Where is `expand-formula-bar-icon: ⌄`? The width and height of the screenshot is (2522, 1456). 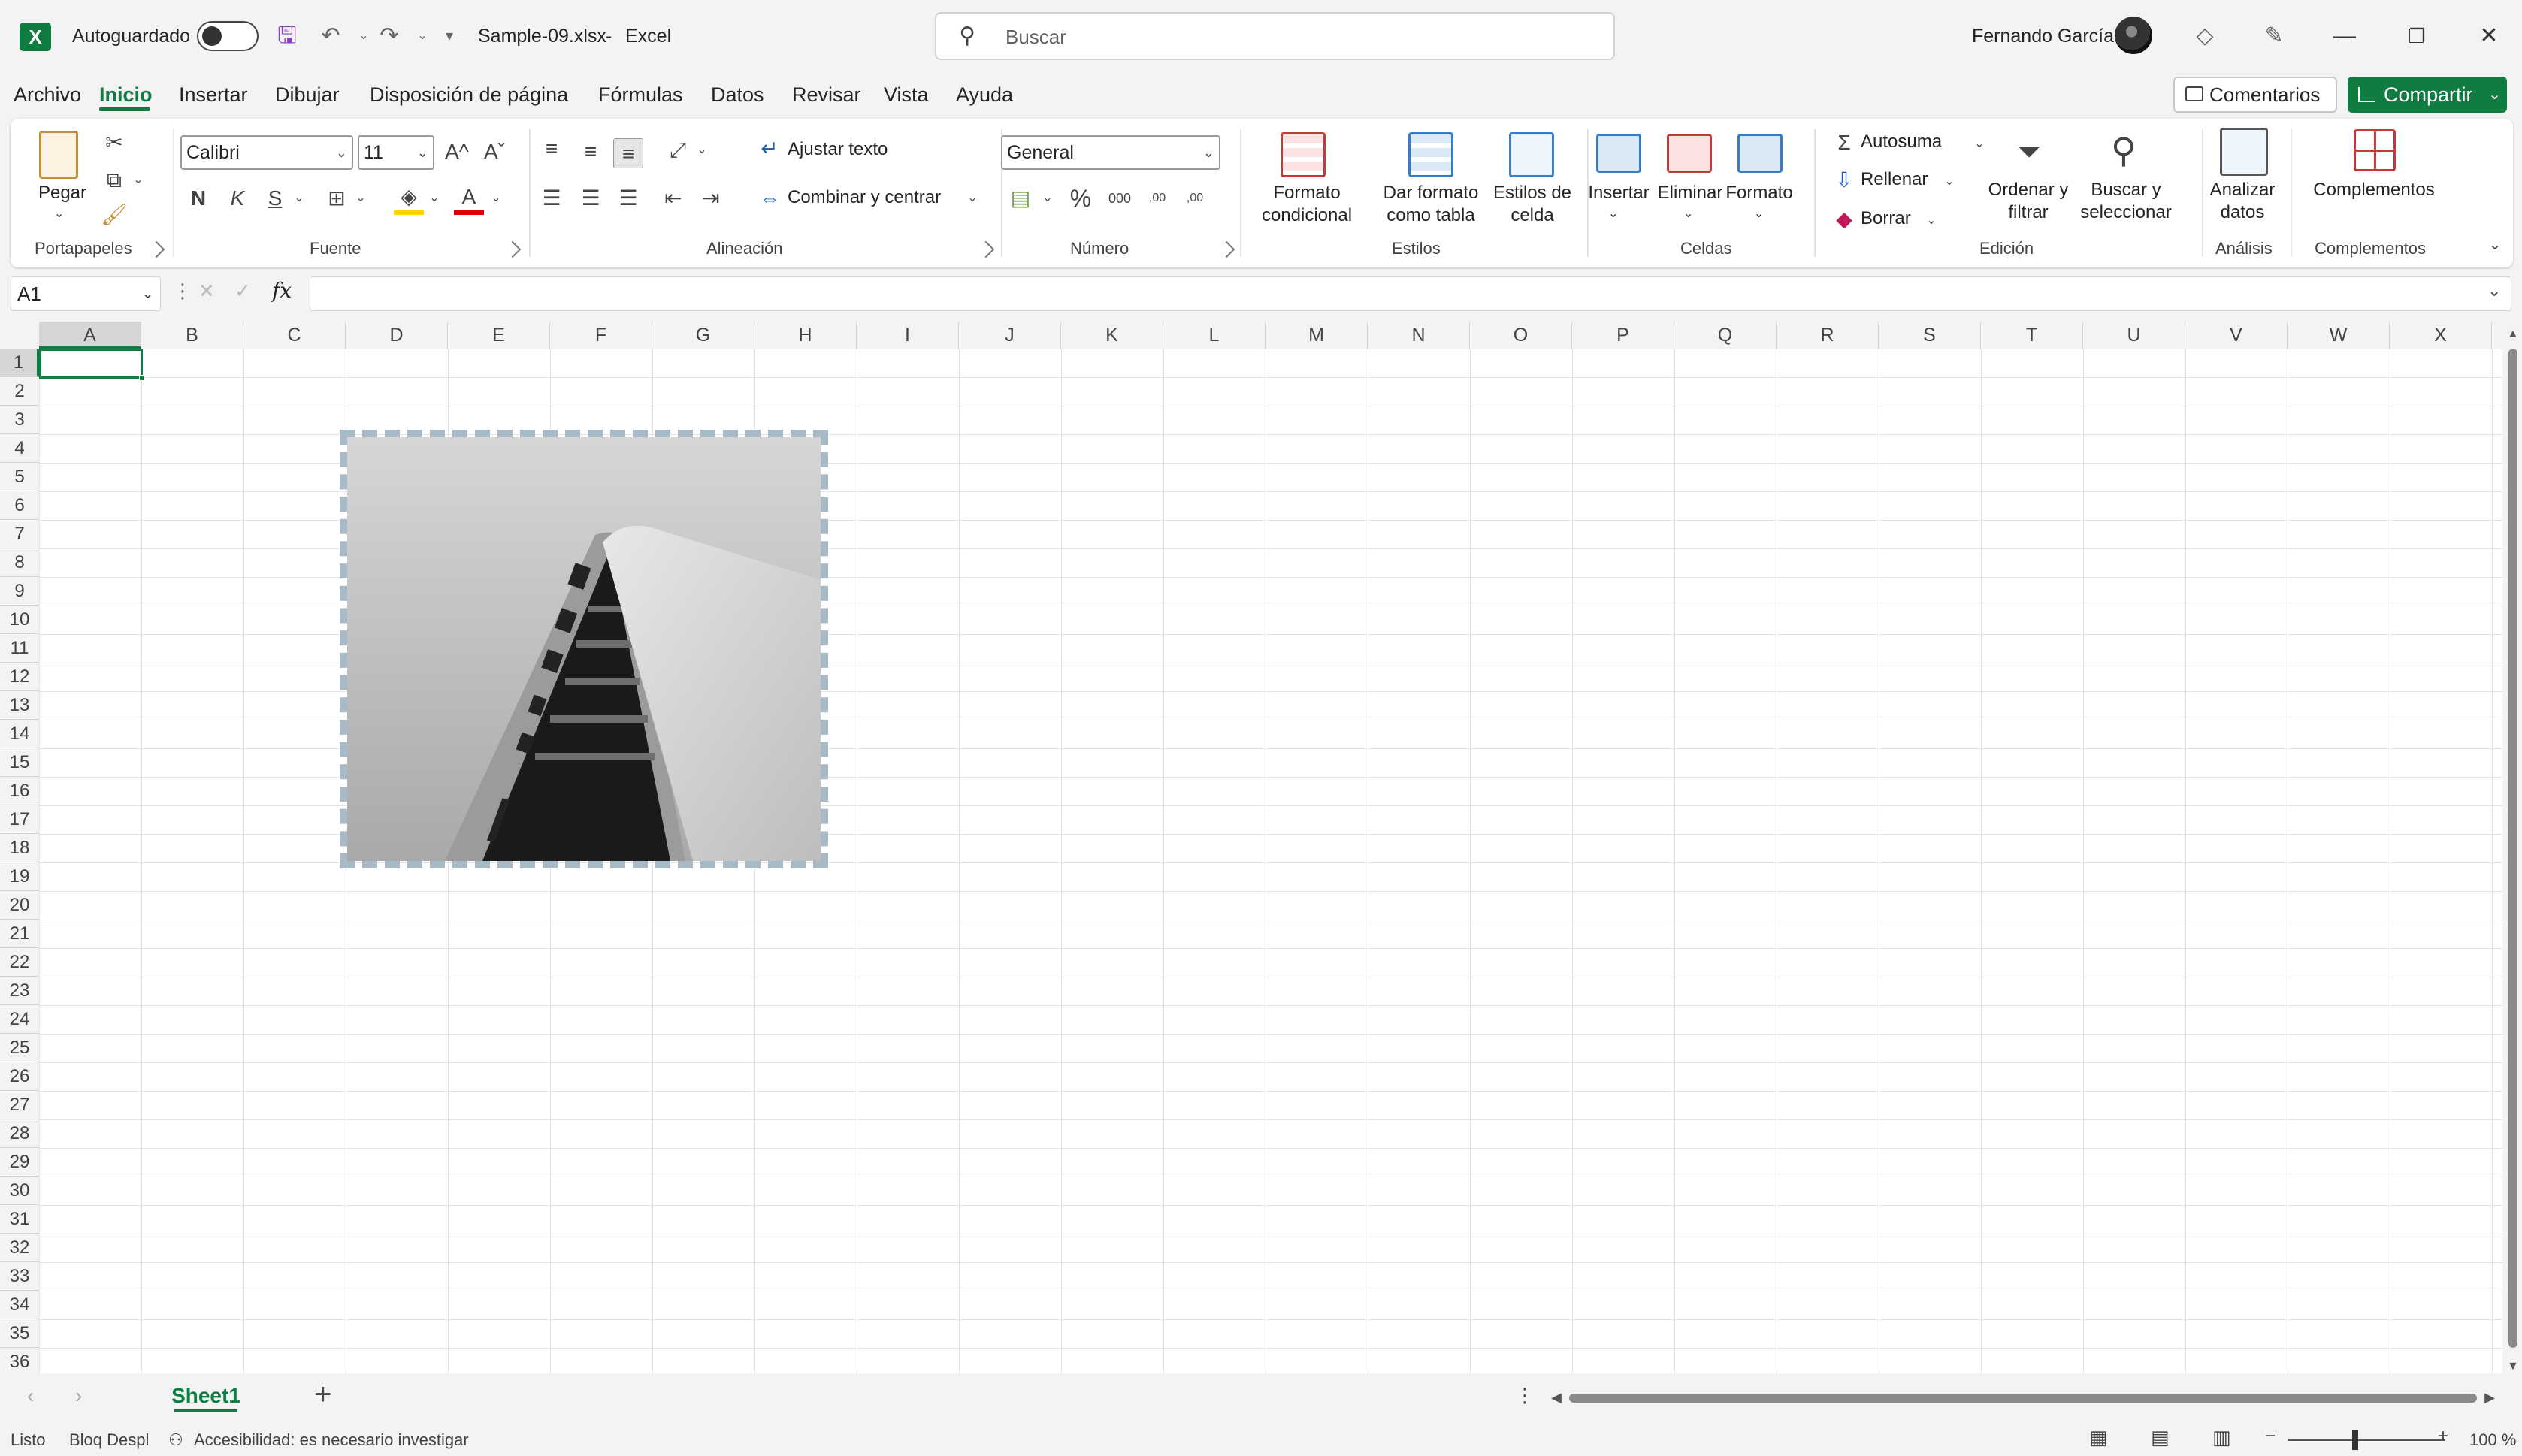 expand-formula-bar-icon: ⌄ is located at coordinates (2494, 291).